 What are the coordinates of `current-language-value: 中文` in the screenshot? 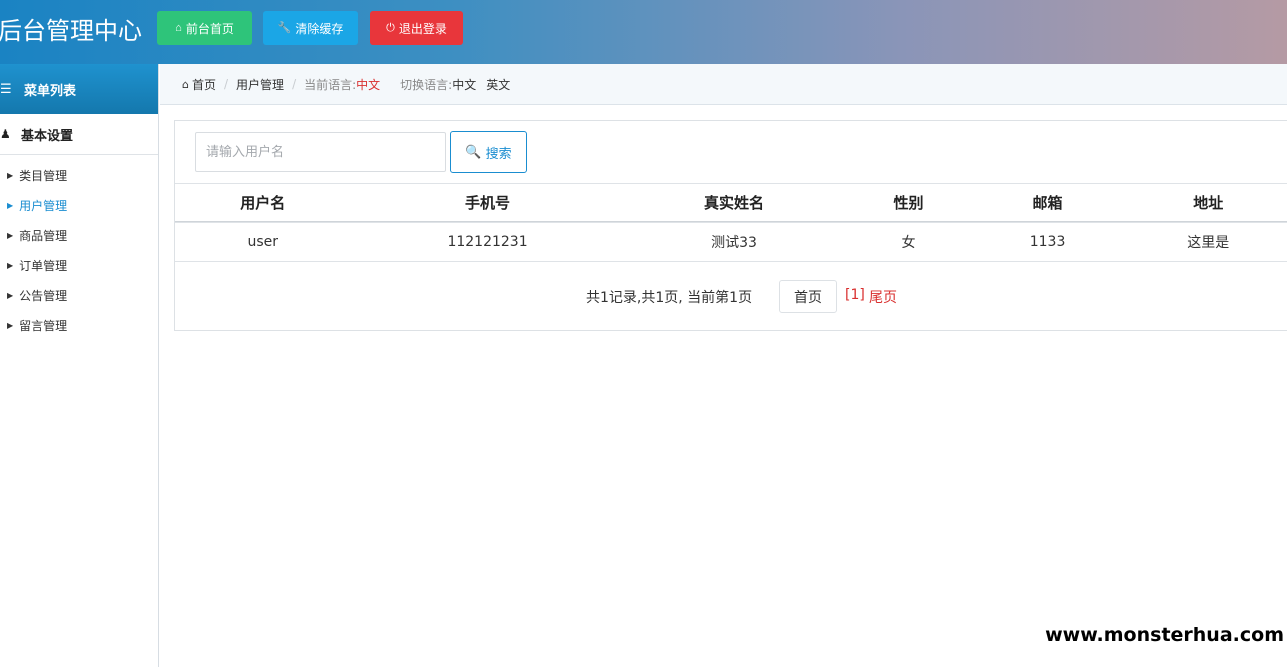 It's located at (368, 84).